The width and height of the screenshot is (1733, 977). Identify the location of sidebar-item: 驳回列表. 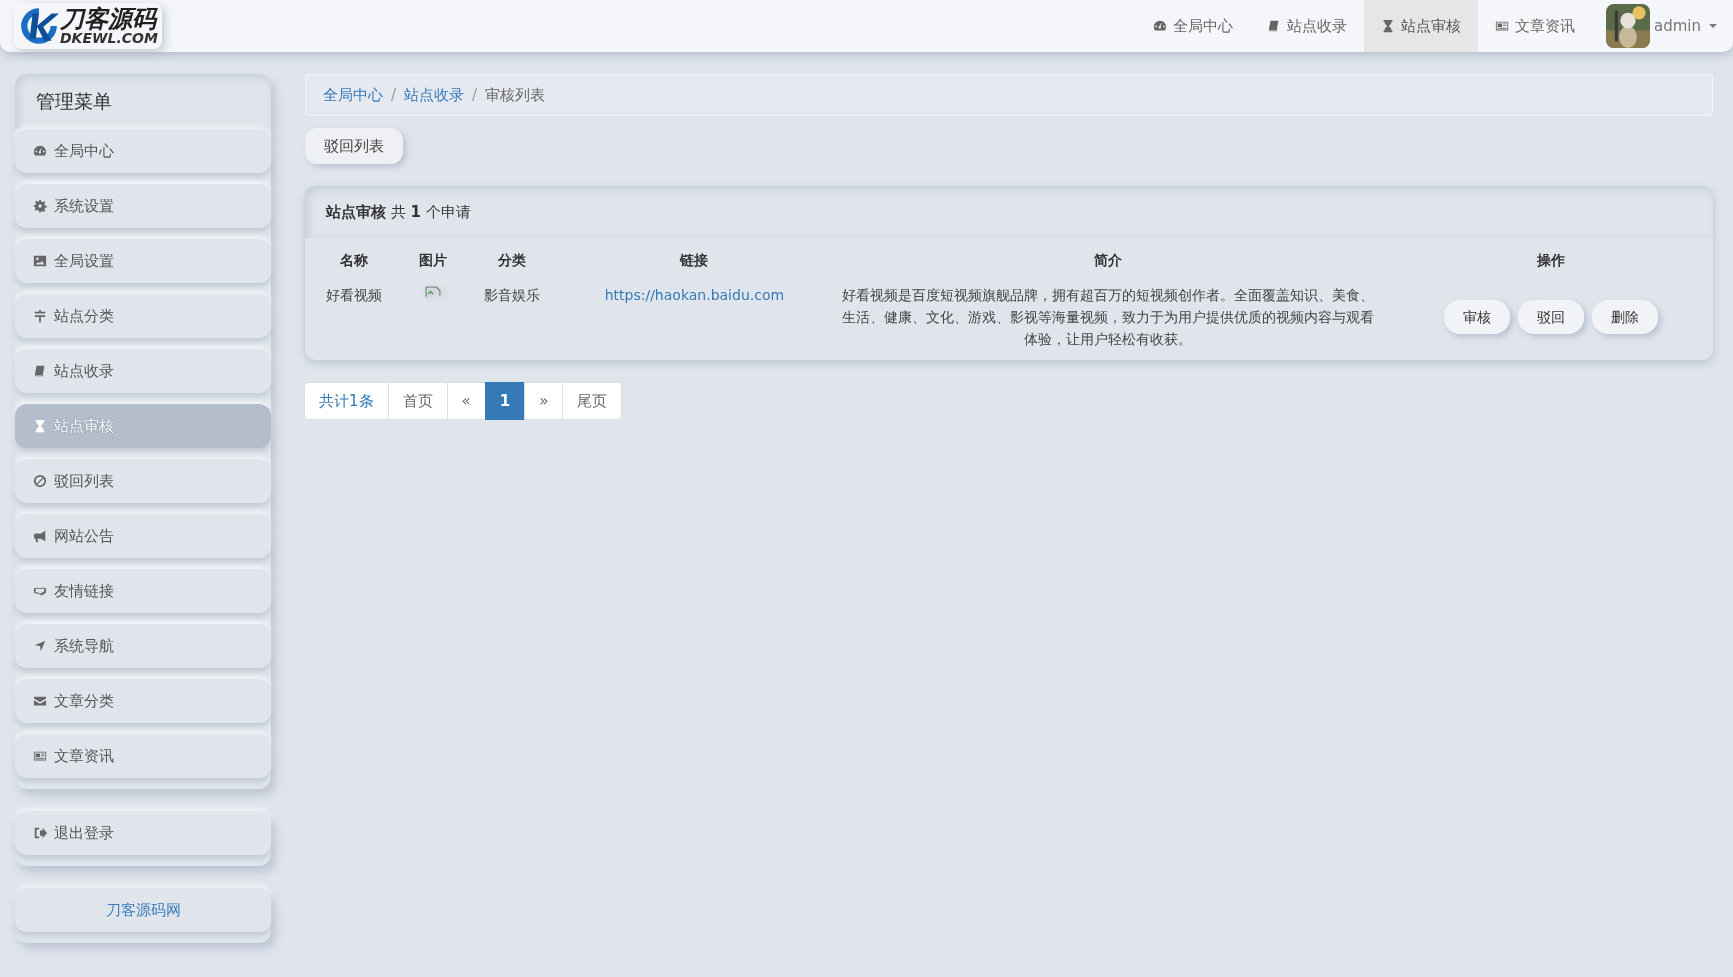
(143, 481).